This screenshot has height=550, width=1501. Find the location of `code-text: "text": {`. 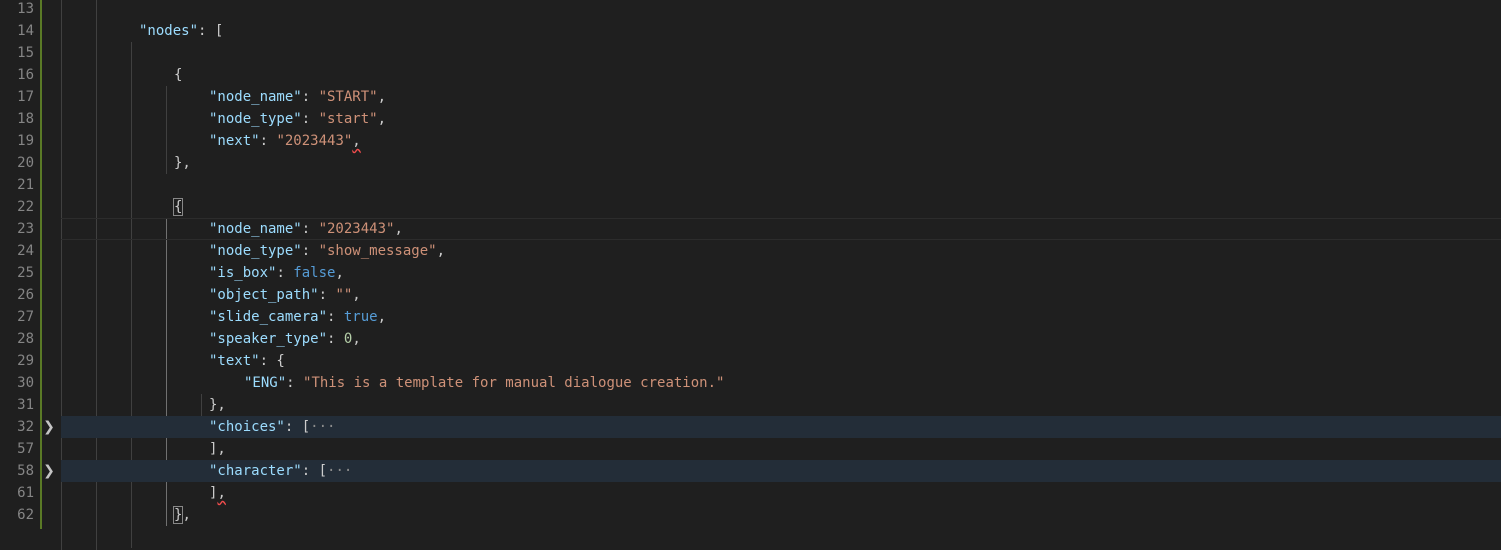

code-text: "text": { is located at coordinates (247, 361).